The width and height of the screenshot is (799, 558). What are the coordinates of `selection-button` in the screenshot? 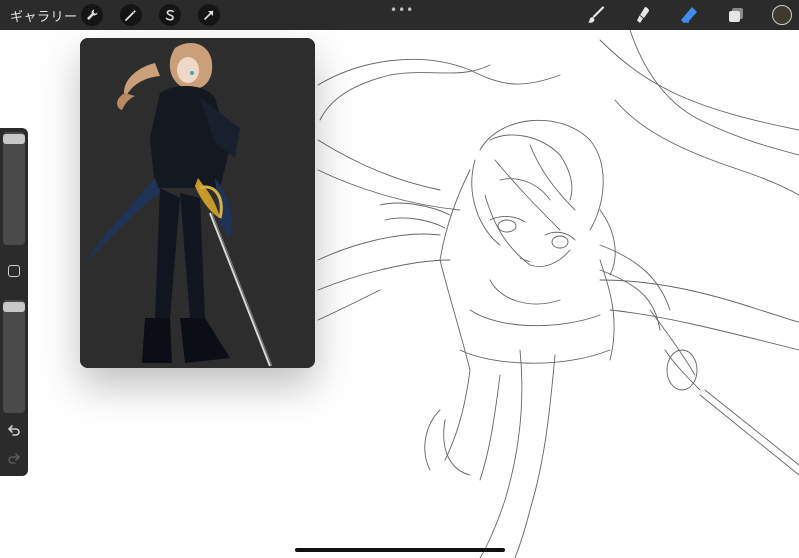 It's located at (170, 15).